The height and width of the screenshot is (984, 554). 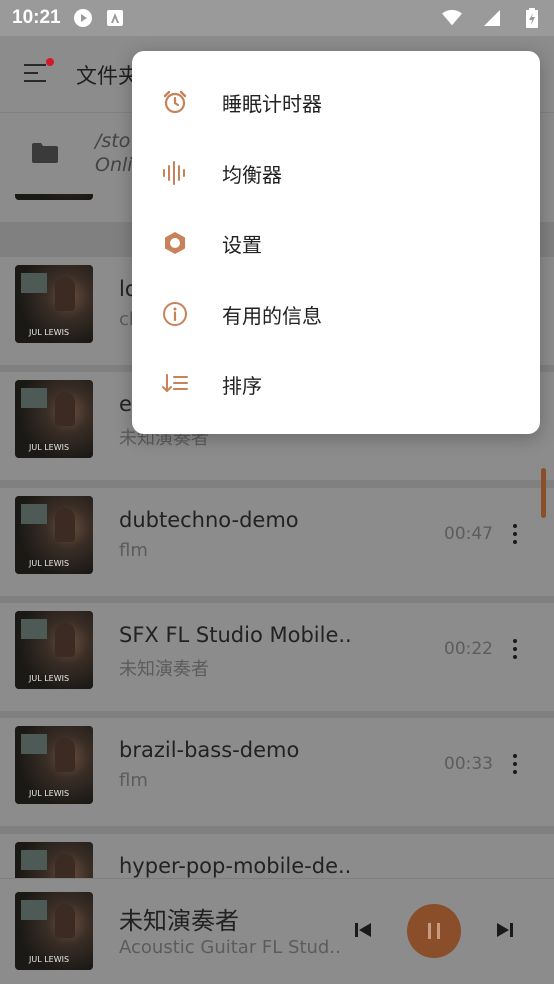 I want to click on track-duration: 00:47, so click(x=468, y=534).